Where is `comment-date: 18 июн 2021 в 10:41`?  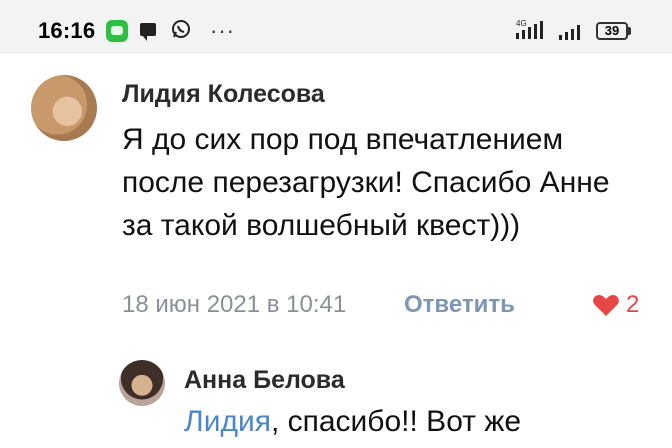
comment-date: 18 июн 2021 в 10:41 is located at coordinates (234, 304).